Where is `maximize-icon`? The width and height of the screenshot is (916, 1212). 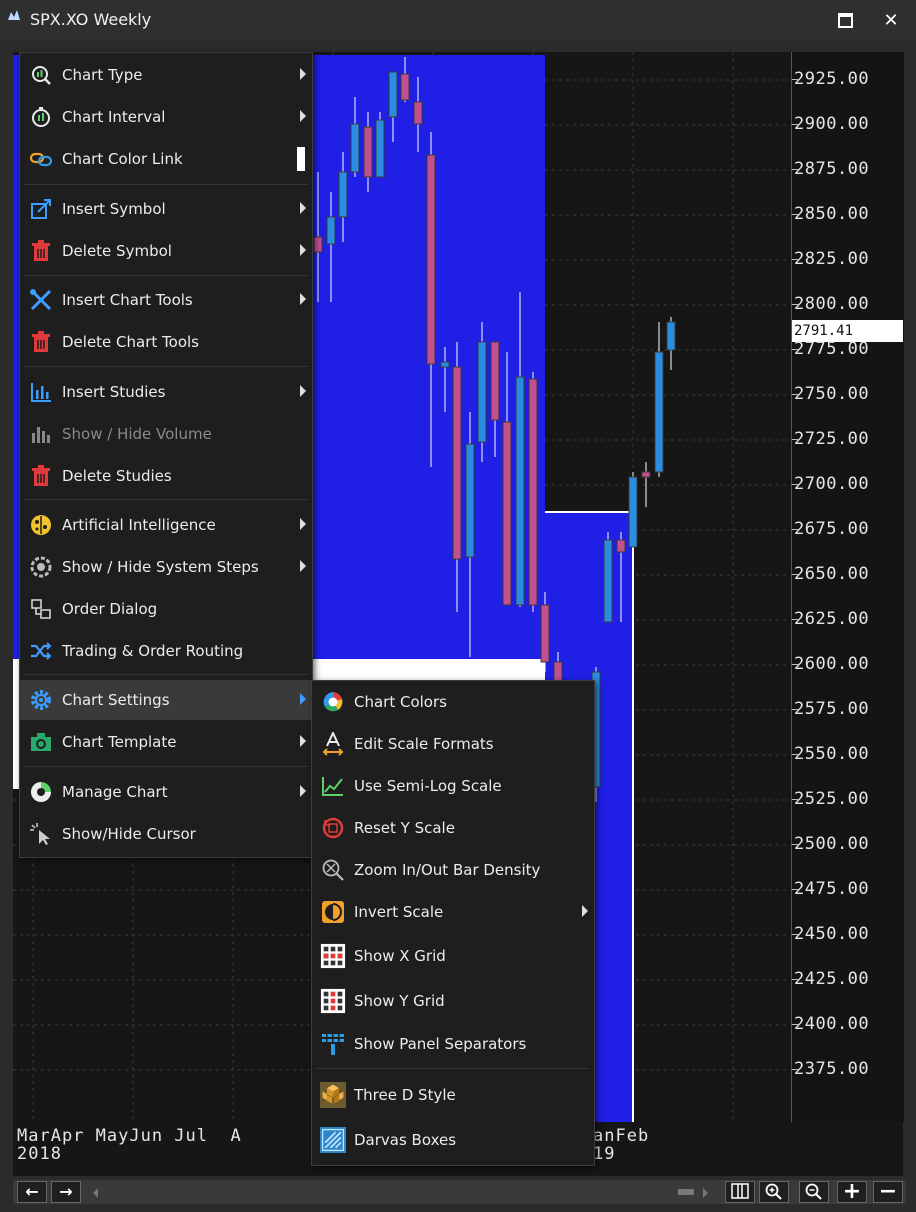 maximize-icon is located at coordinates (845, 20).